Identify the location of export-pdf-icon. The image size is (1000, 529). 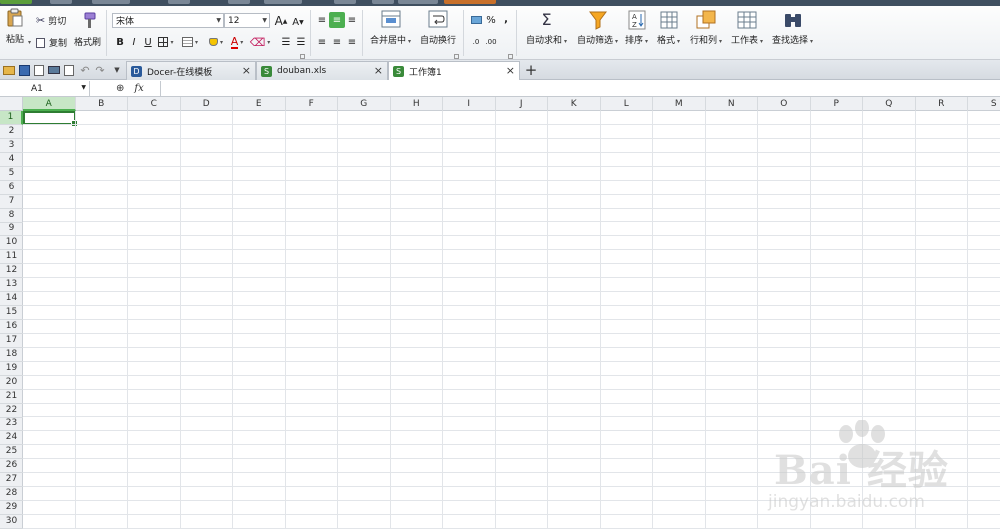
(39, 70).